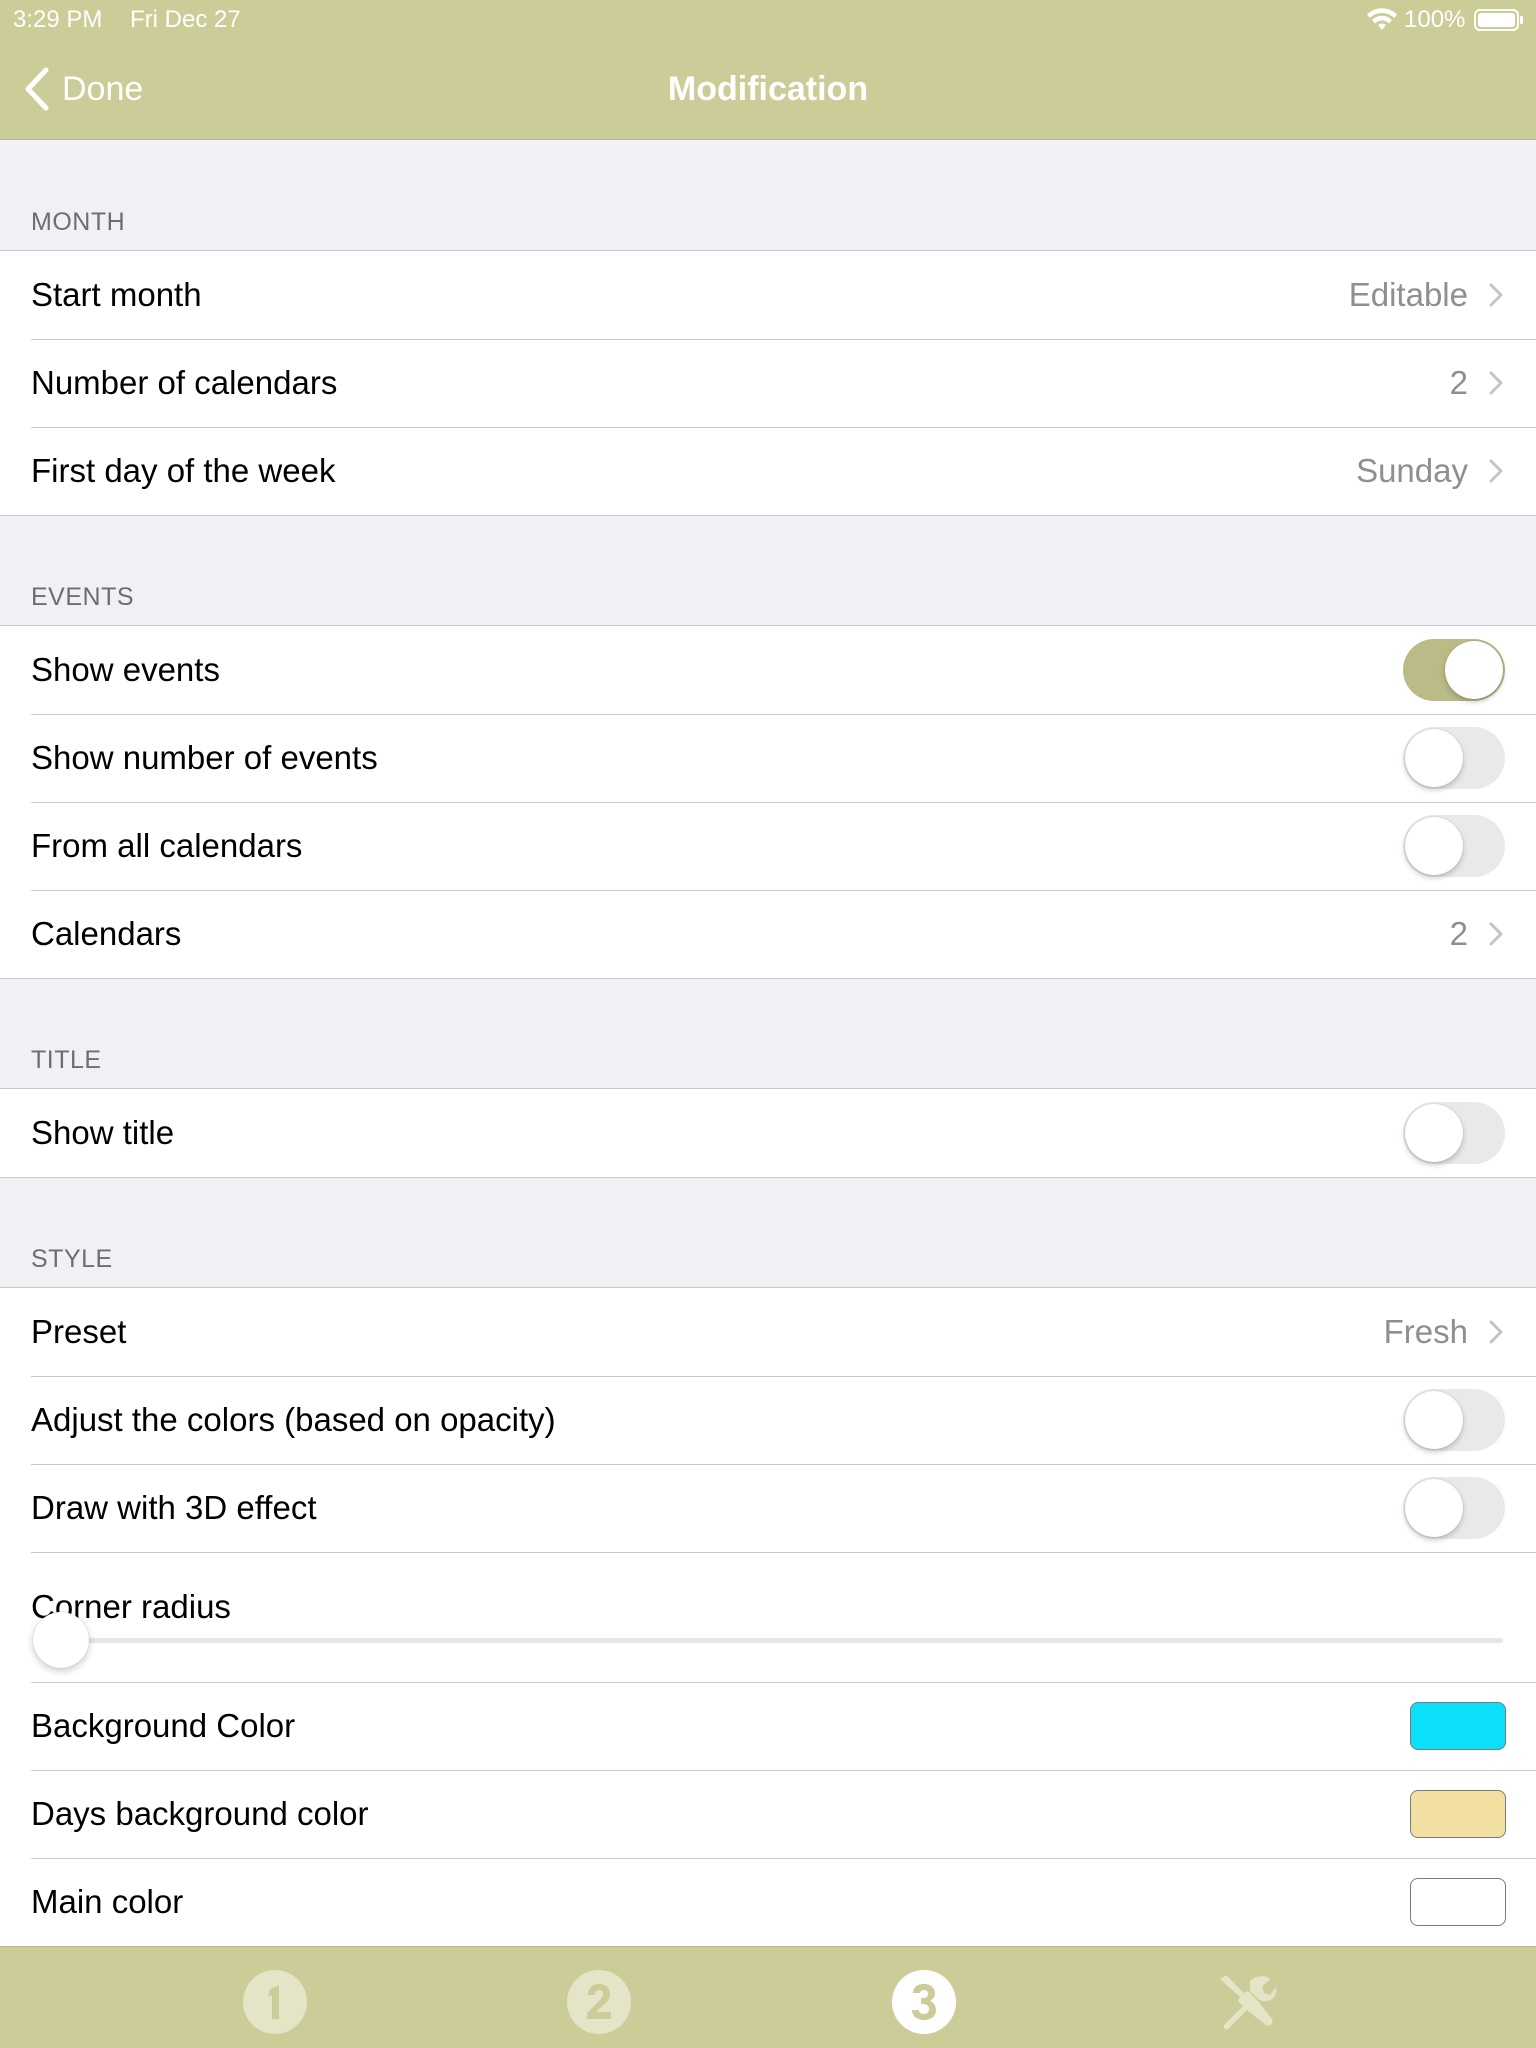  I want to click on wifi-icon, so click(1382, 19).